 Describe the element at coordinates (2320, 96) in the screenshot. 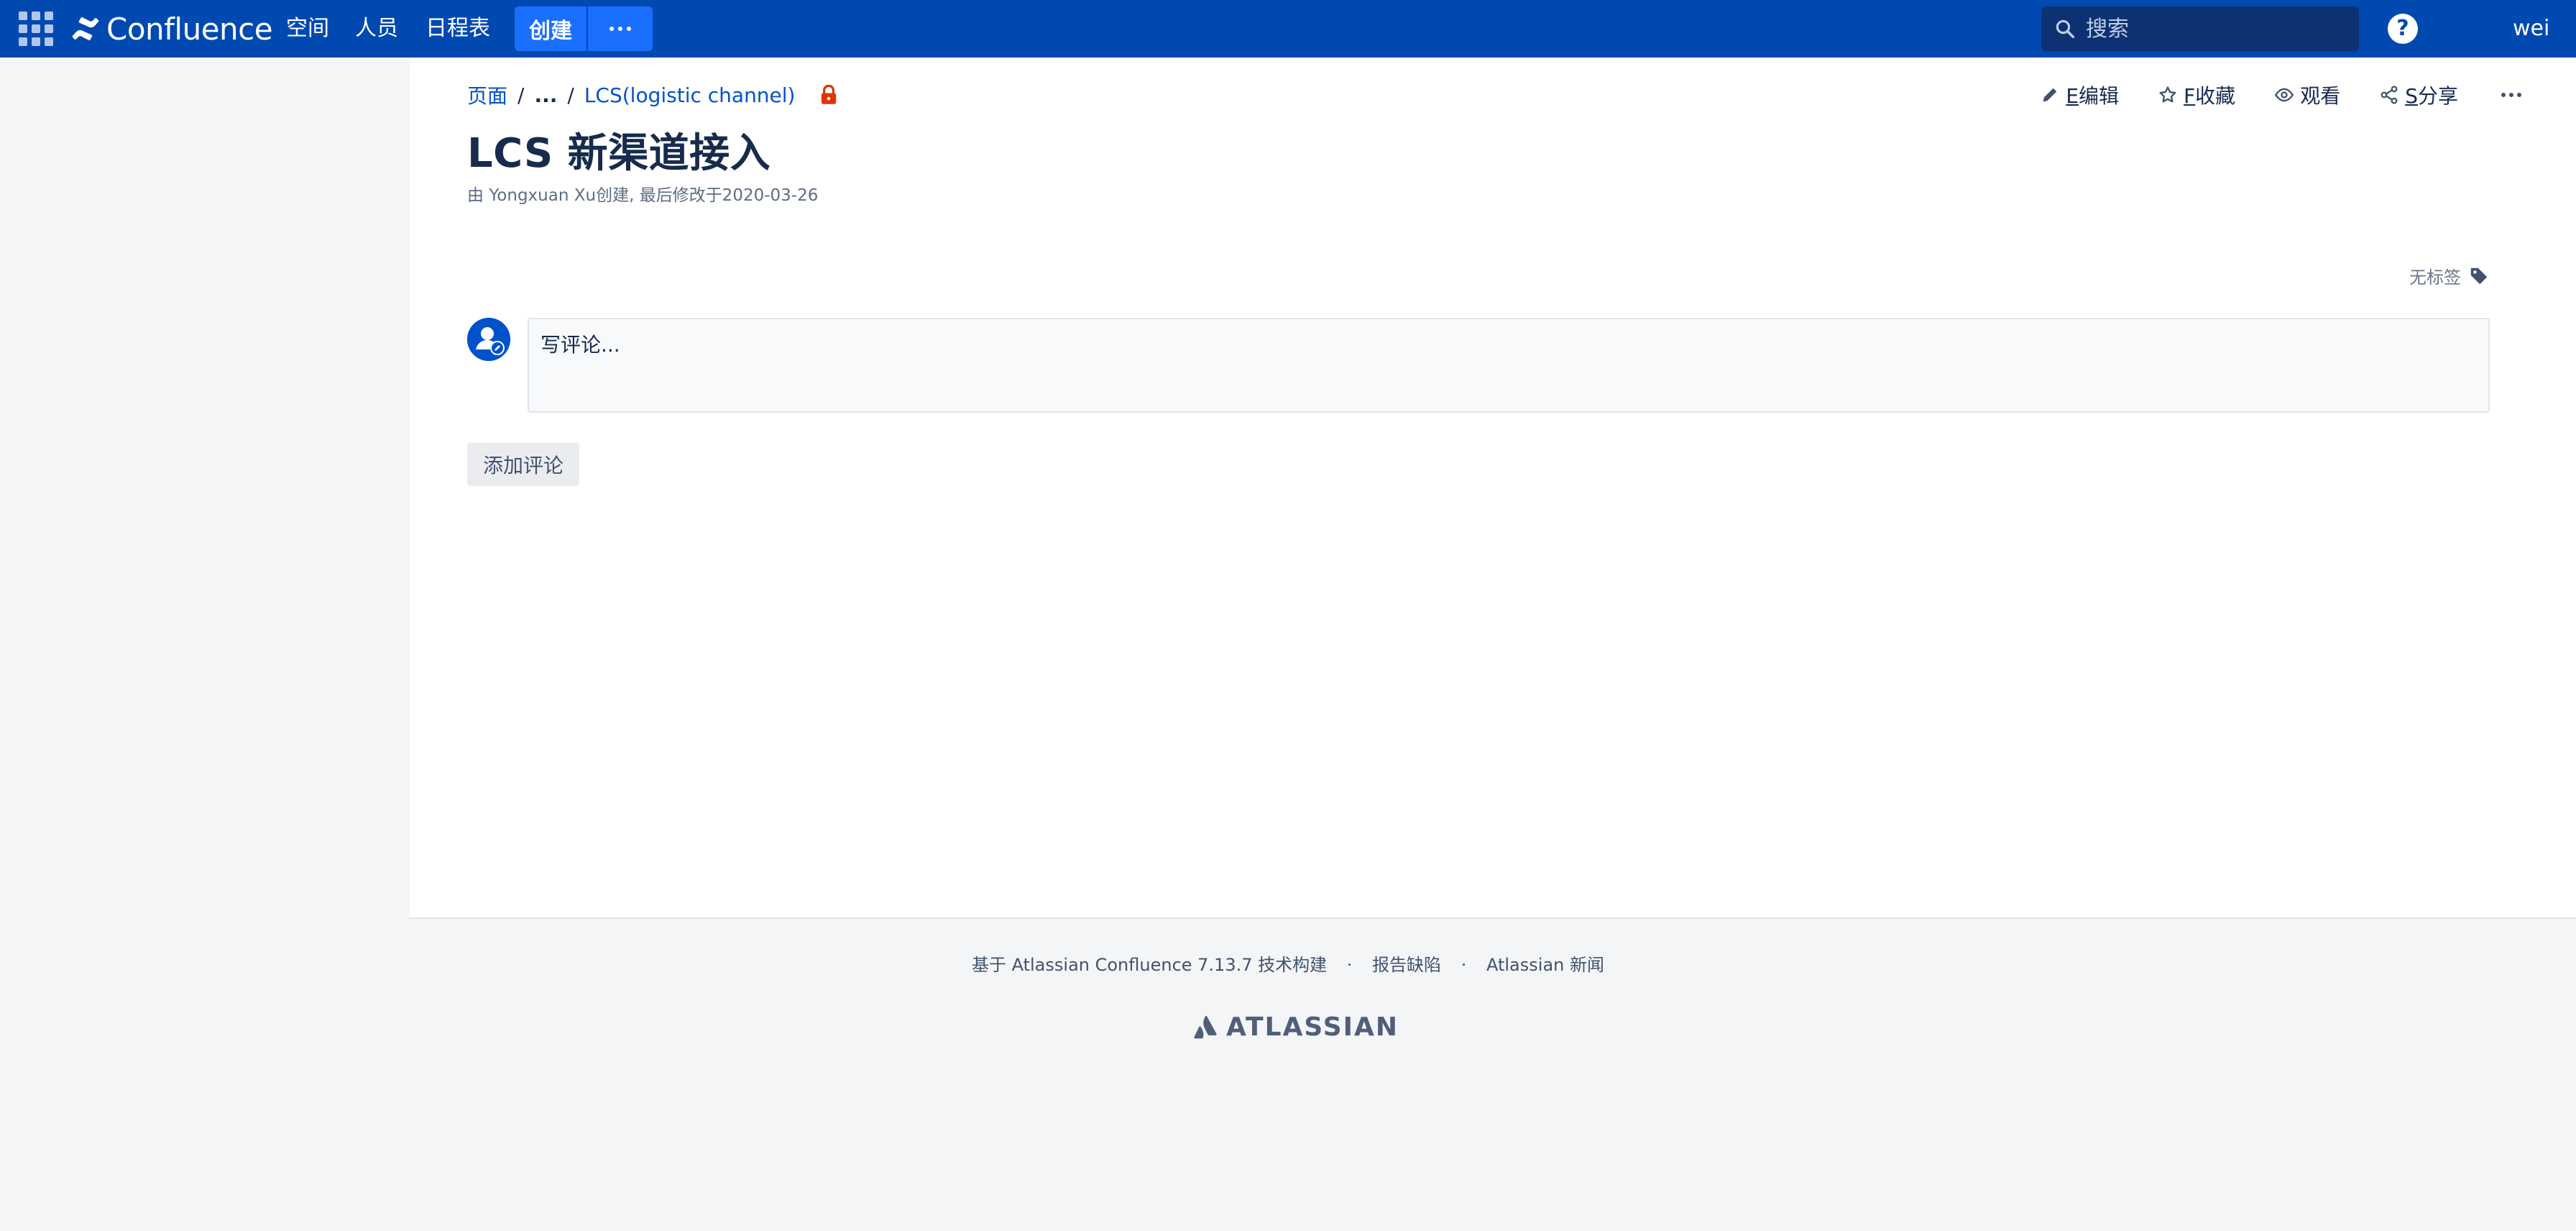

I see `watch-label: 观看` at that location.